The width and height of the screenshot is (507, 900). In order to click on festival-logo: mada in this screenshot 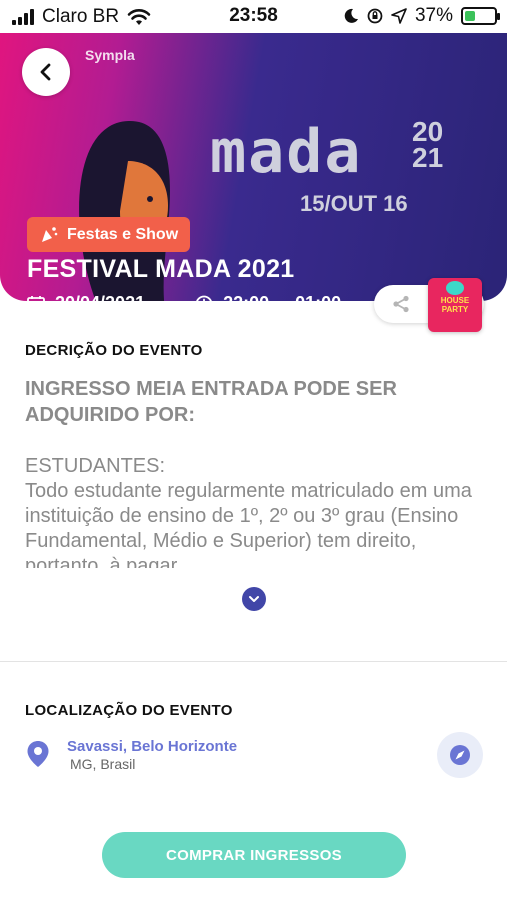, I will do `click(286, 152)`.